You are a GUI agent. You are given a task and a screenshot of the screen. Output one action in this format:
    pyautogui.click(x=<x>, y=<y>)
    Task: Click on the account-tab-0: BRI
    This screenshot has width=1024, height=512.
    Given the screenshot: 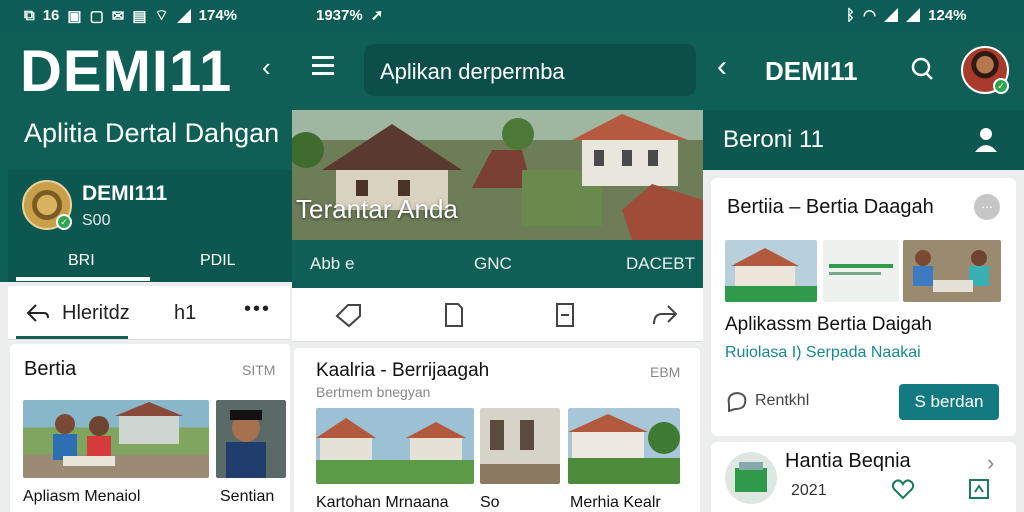 What is the action you would take?
    pyautogui.click(x=81, y=261)
    